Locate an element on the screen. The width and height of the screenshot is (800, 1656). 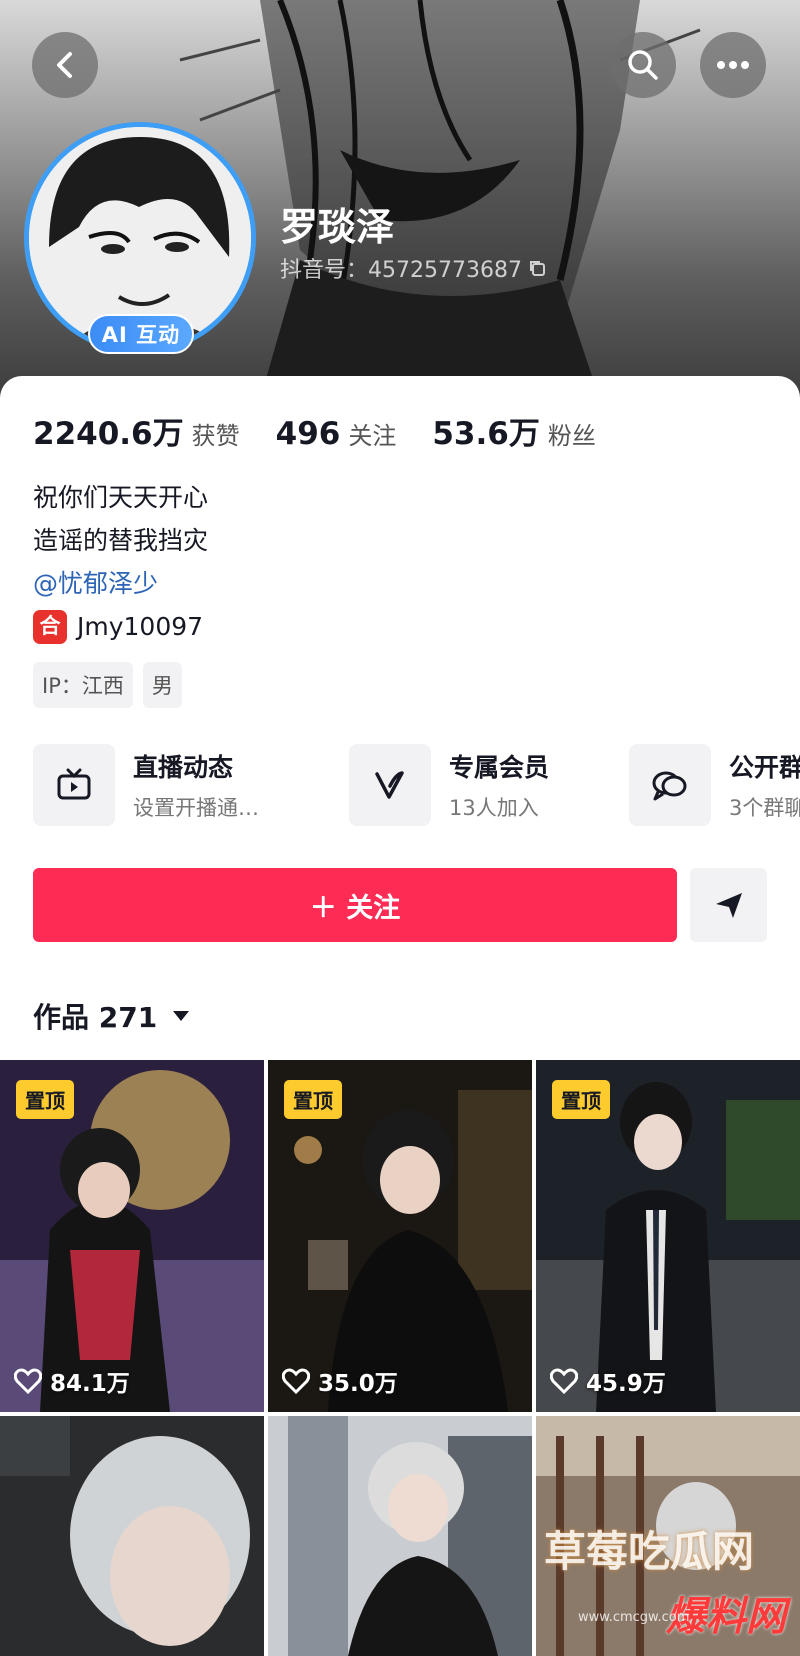
video-tile: 置顶 35.0万 is located at coordinates (400, 1236).